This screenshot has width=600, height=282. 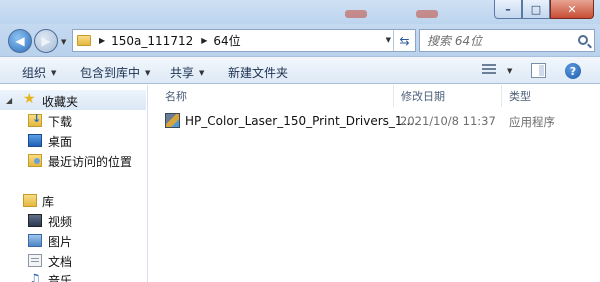 I want to click on search-input, so click(x=502, y=40).